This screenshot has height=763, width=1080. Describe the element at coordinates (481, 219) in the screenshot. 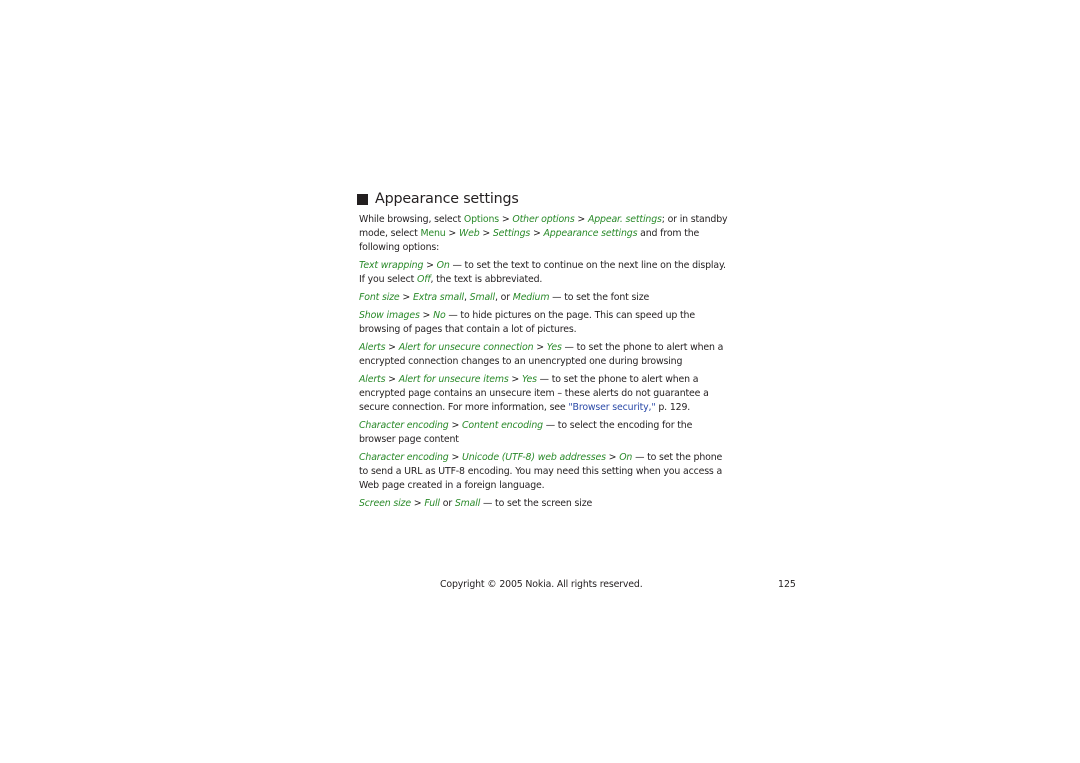

I see `menu-options: Options` at that location.